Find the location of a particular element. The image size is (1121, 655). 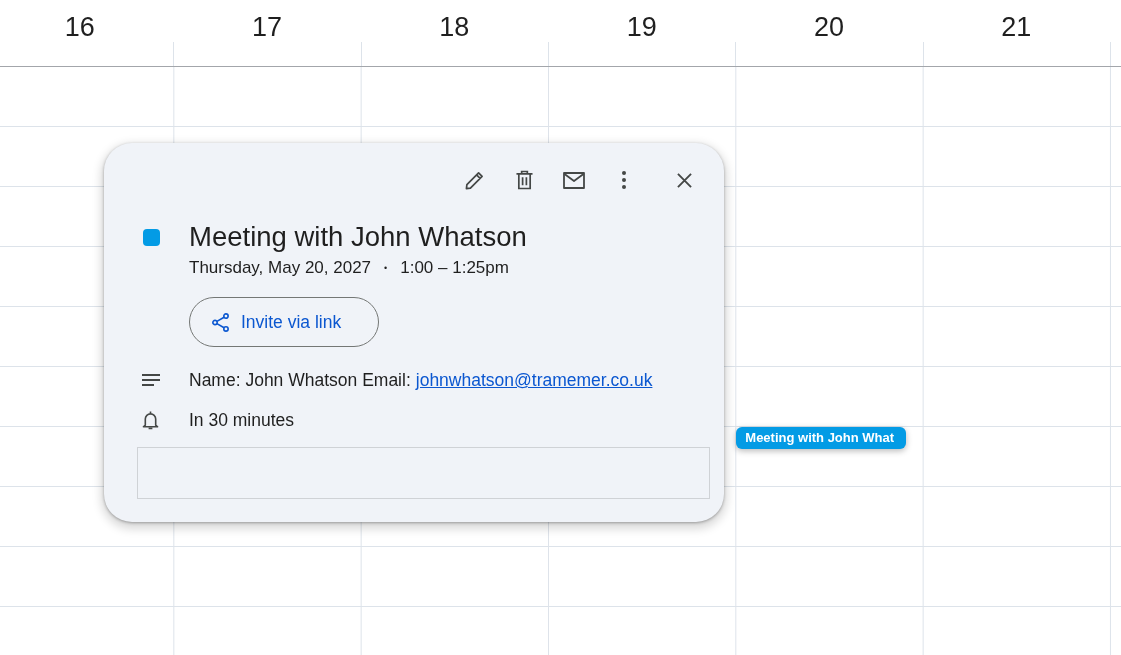

description-text: Name: John Whatson Email: johnwhatson@tramemer.co.uk is located at coordinates (421, 380).